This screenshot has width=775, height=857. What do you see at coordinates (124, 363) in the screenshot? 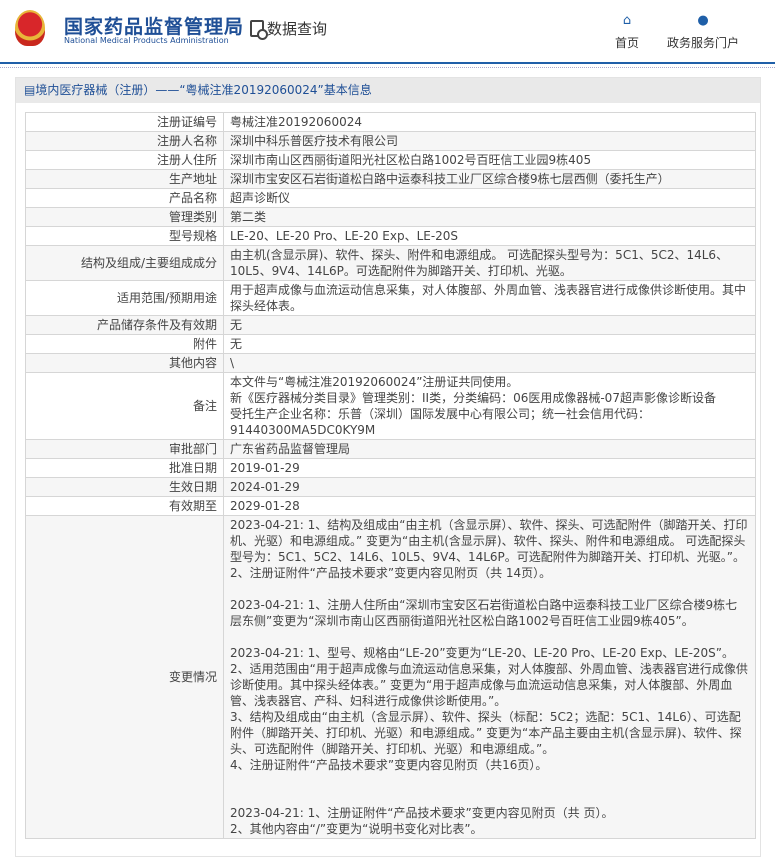
I see `field-label: 其他内容` at bounding box center [124, 363].